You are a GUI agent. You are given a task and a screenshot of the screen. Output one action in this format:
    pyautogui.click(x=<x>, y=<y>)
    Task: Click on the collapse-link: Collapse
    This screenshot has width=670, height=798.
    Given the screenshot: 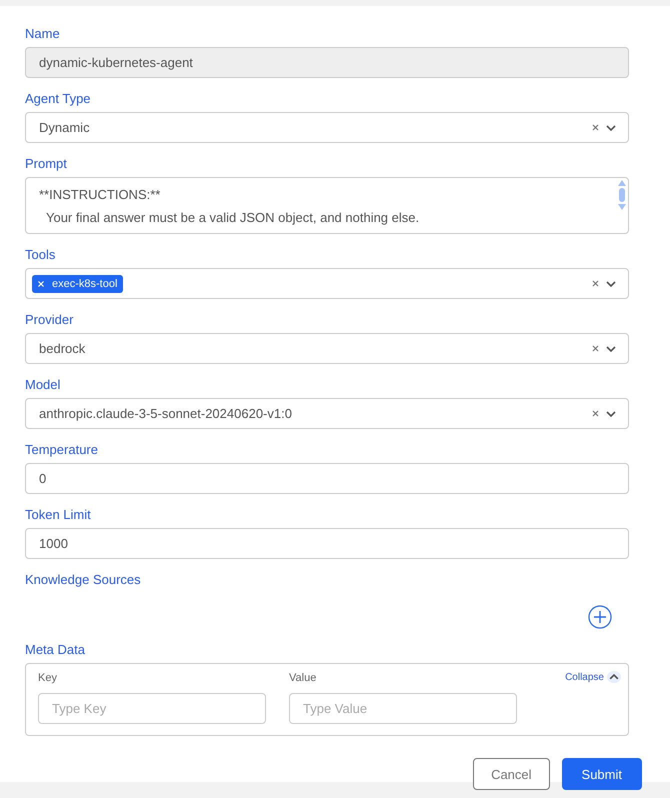 What is the action you would take?
    pyautogui.click(x=593, y=677)
    